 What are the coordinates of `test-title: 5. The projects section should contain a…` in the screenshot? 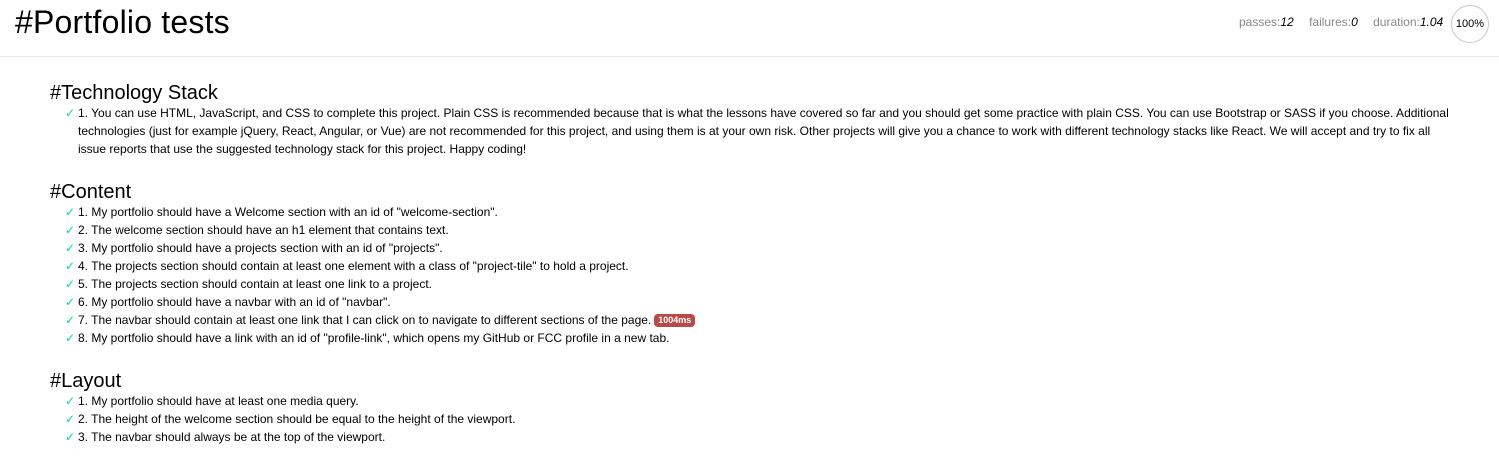 It's located at (255, 284).